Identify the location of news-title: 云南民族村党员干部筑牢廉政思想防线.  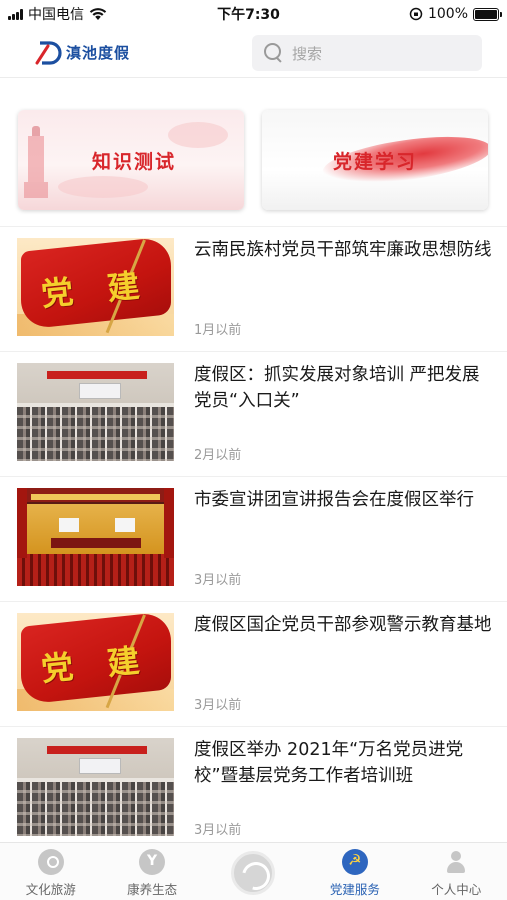
(343, 250).